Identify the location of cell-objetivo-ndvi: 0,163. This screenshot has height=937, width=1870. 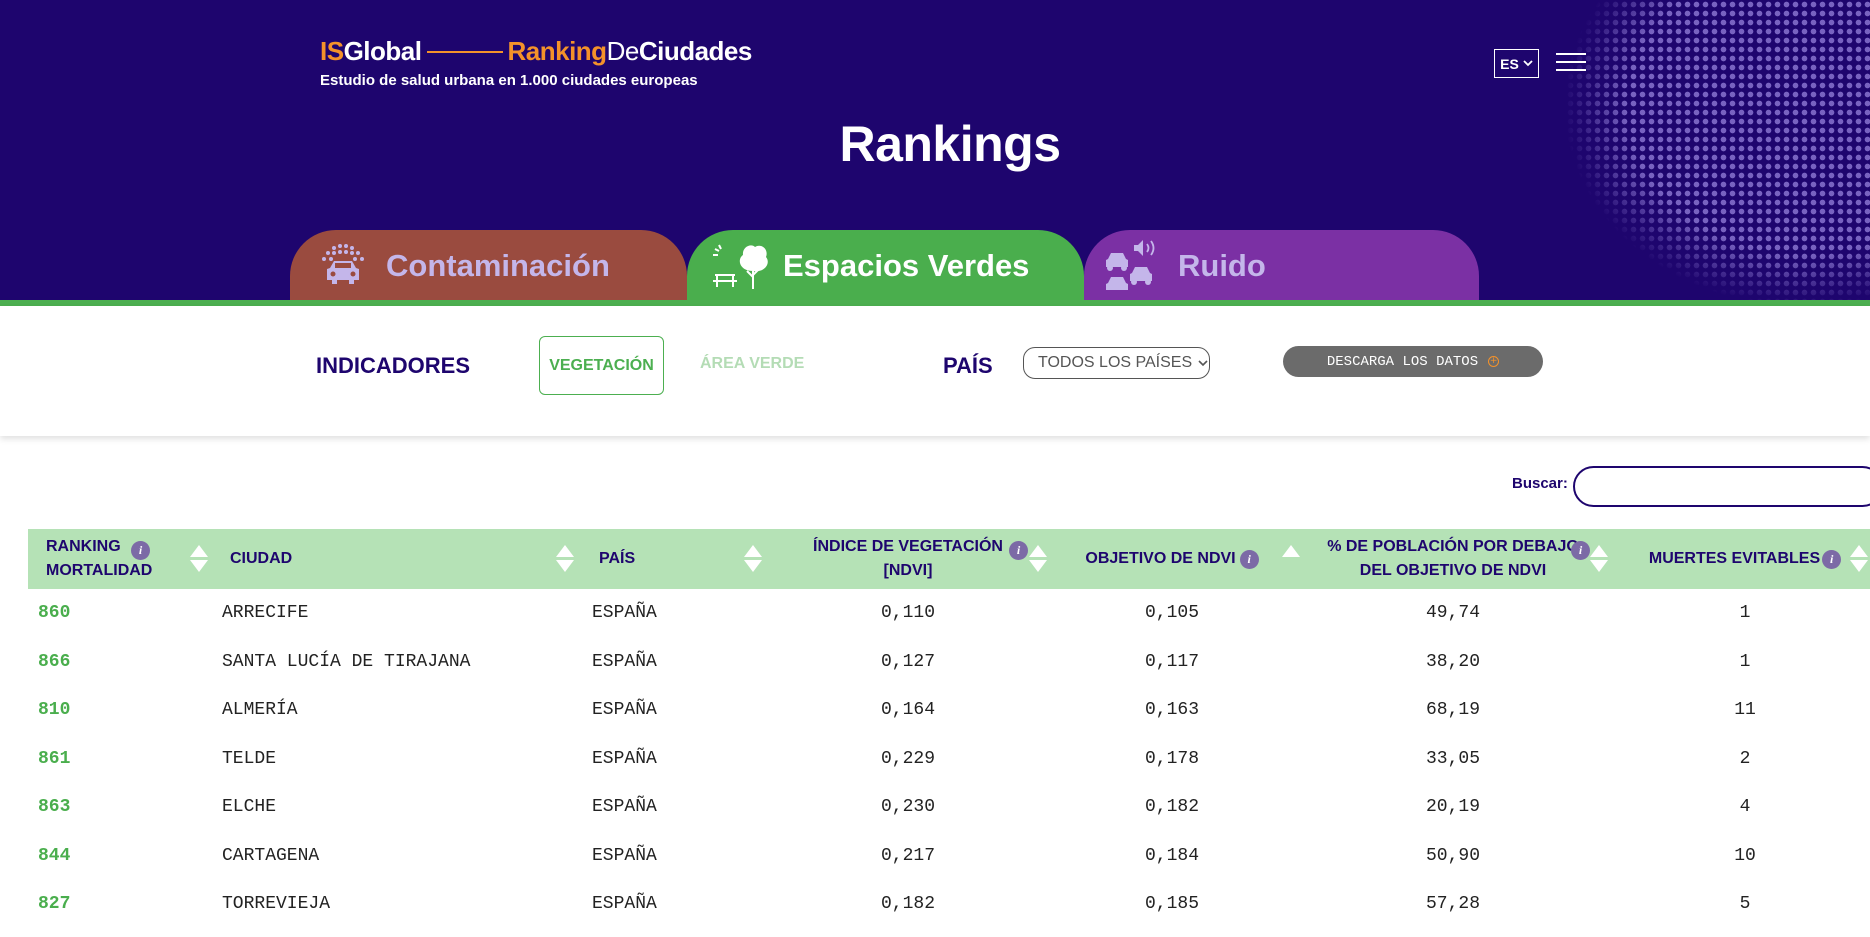
(1171, 710).